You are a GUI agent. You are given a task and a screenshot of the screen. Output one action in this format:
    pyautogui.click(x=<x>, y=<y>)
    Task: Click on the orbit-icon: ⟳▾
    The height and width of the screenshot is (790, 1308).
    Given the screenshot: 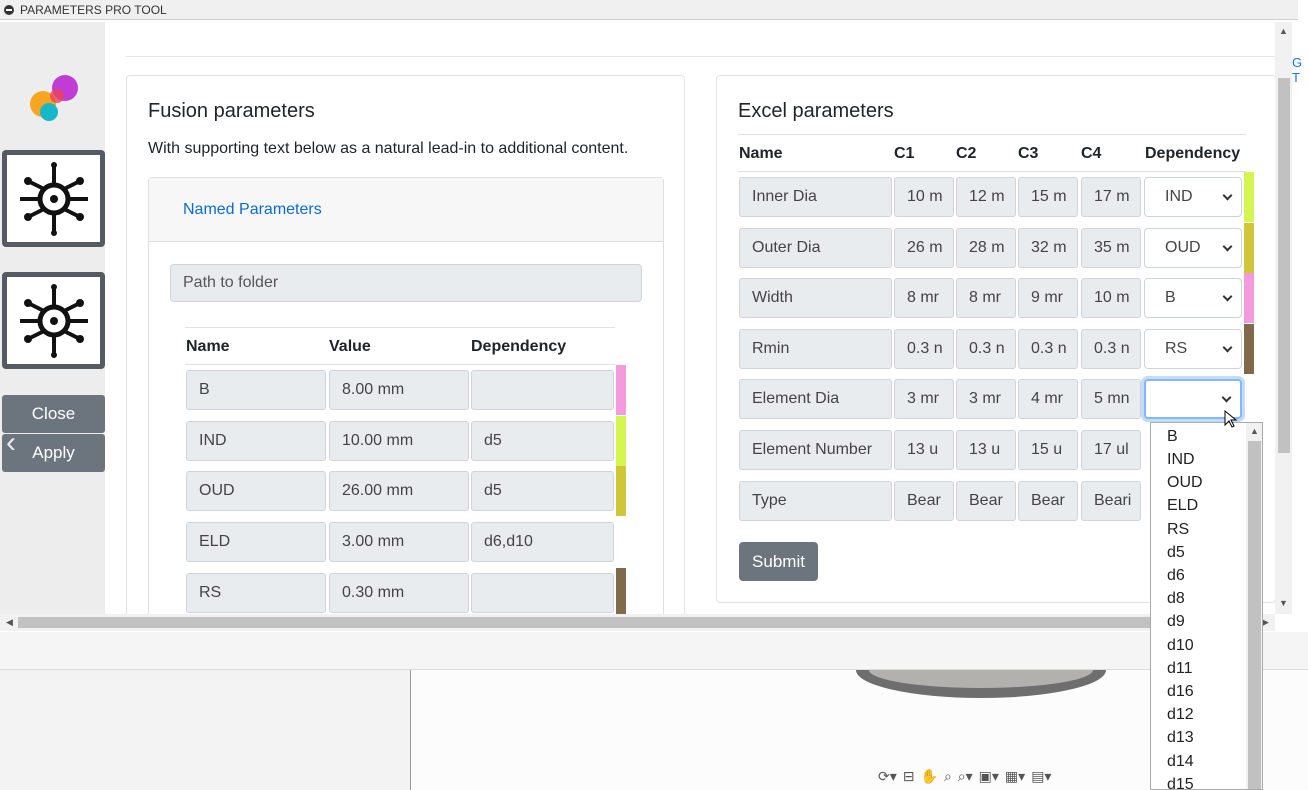 What is the action you would take?
    pyautogui.click(x=887, y=778)
    